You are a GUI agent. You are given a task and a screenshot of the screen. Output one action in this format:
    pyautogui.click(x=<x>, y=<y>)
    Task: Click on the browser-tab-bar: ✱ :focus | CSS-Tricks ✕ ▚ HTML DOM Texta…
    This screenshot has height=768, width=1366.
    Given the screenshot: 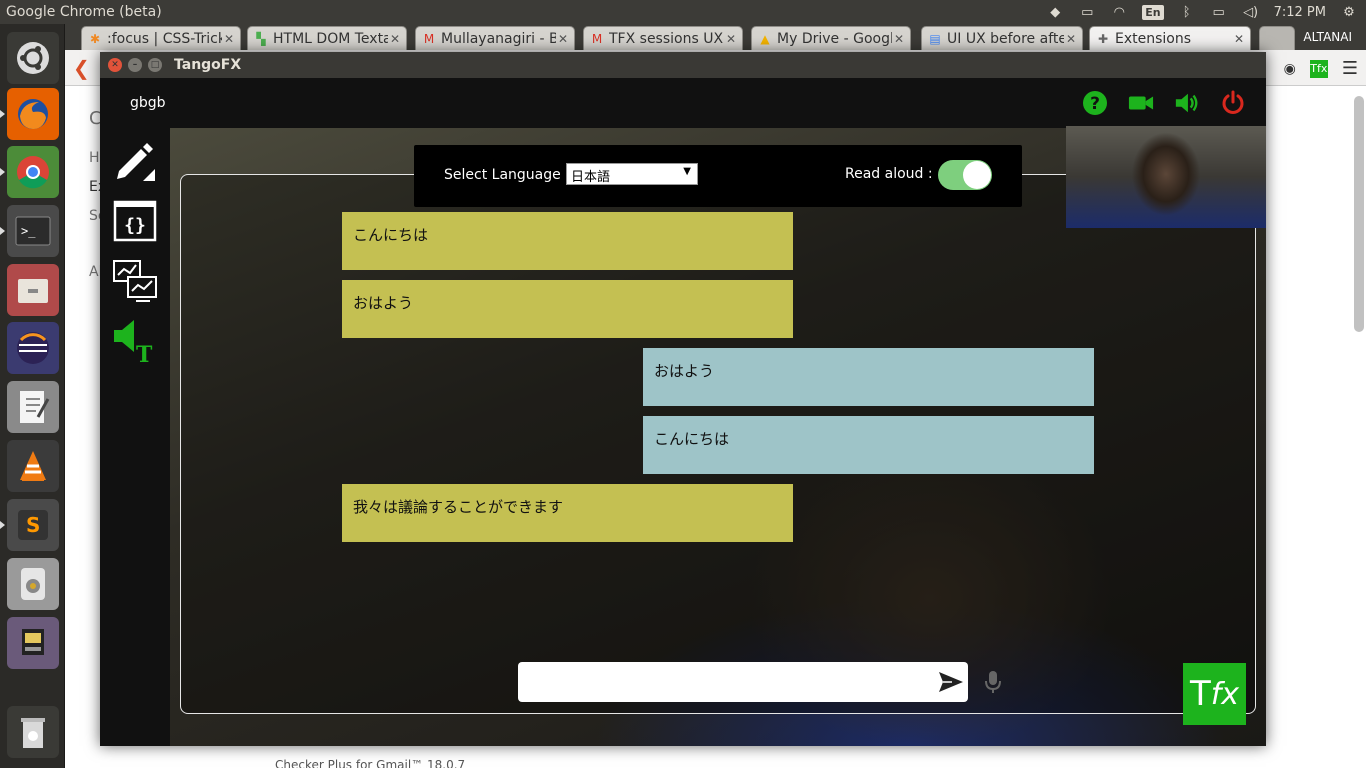 What is the action you would take?
    pyautogui.click(x=715, y=37)
    